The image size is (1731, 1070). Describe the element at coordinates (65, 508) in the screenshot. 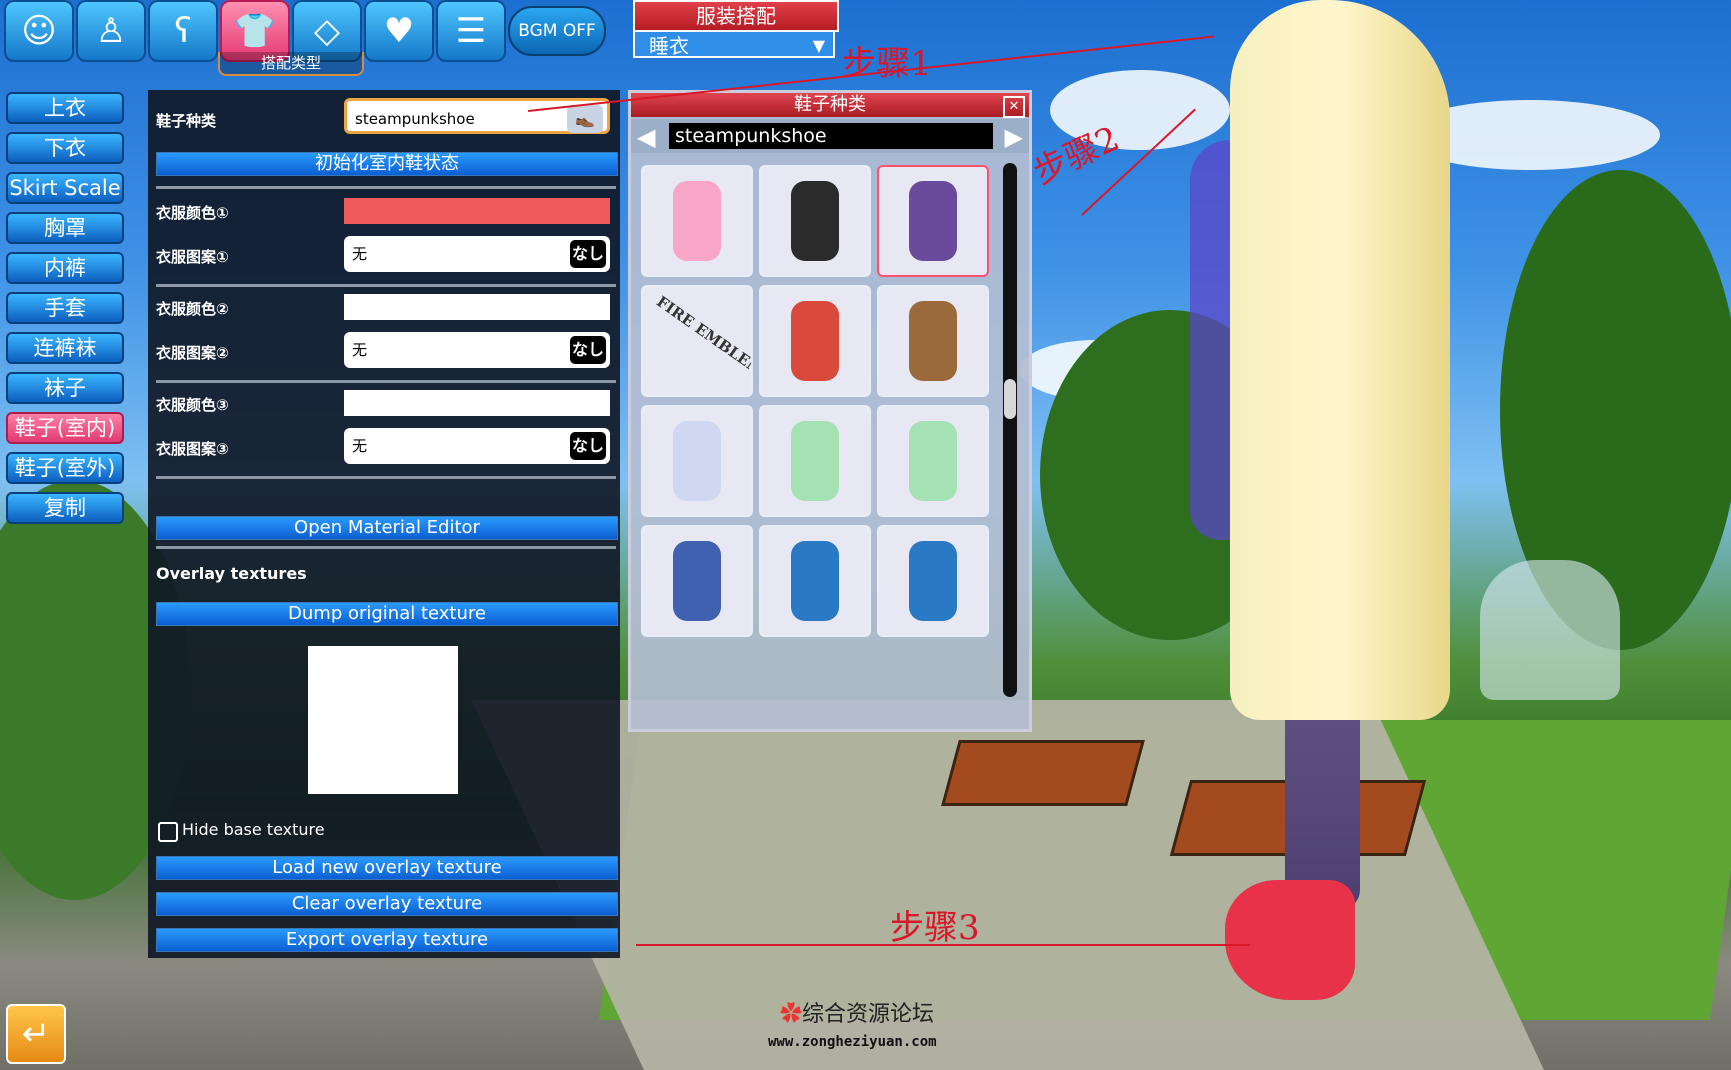

I see `left-menu-item: 复制` at that location.